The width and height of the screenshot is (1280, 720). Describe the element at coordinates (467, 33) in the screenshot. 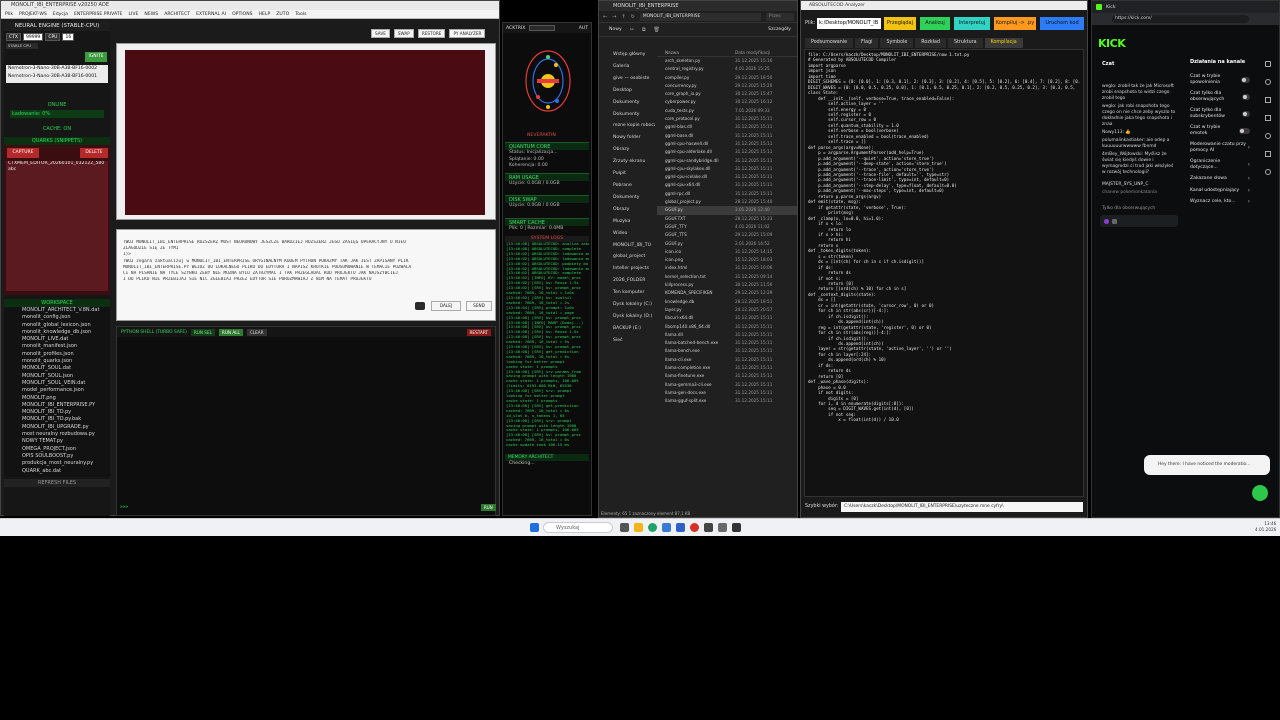

I see `py-analyzer-button: PY ANALYZER` at that location.